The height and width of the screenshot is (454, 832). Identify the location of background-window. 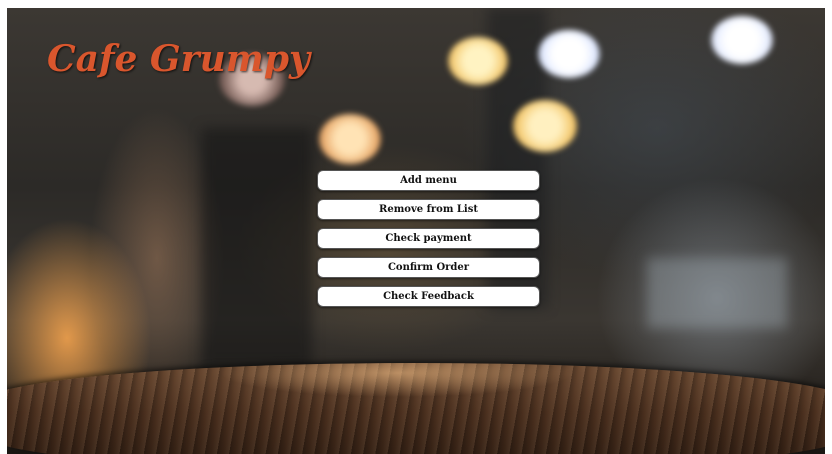
(717, 293).